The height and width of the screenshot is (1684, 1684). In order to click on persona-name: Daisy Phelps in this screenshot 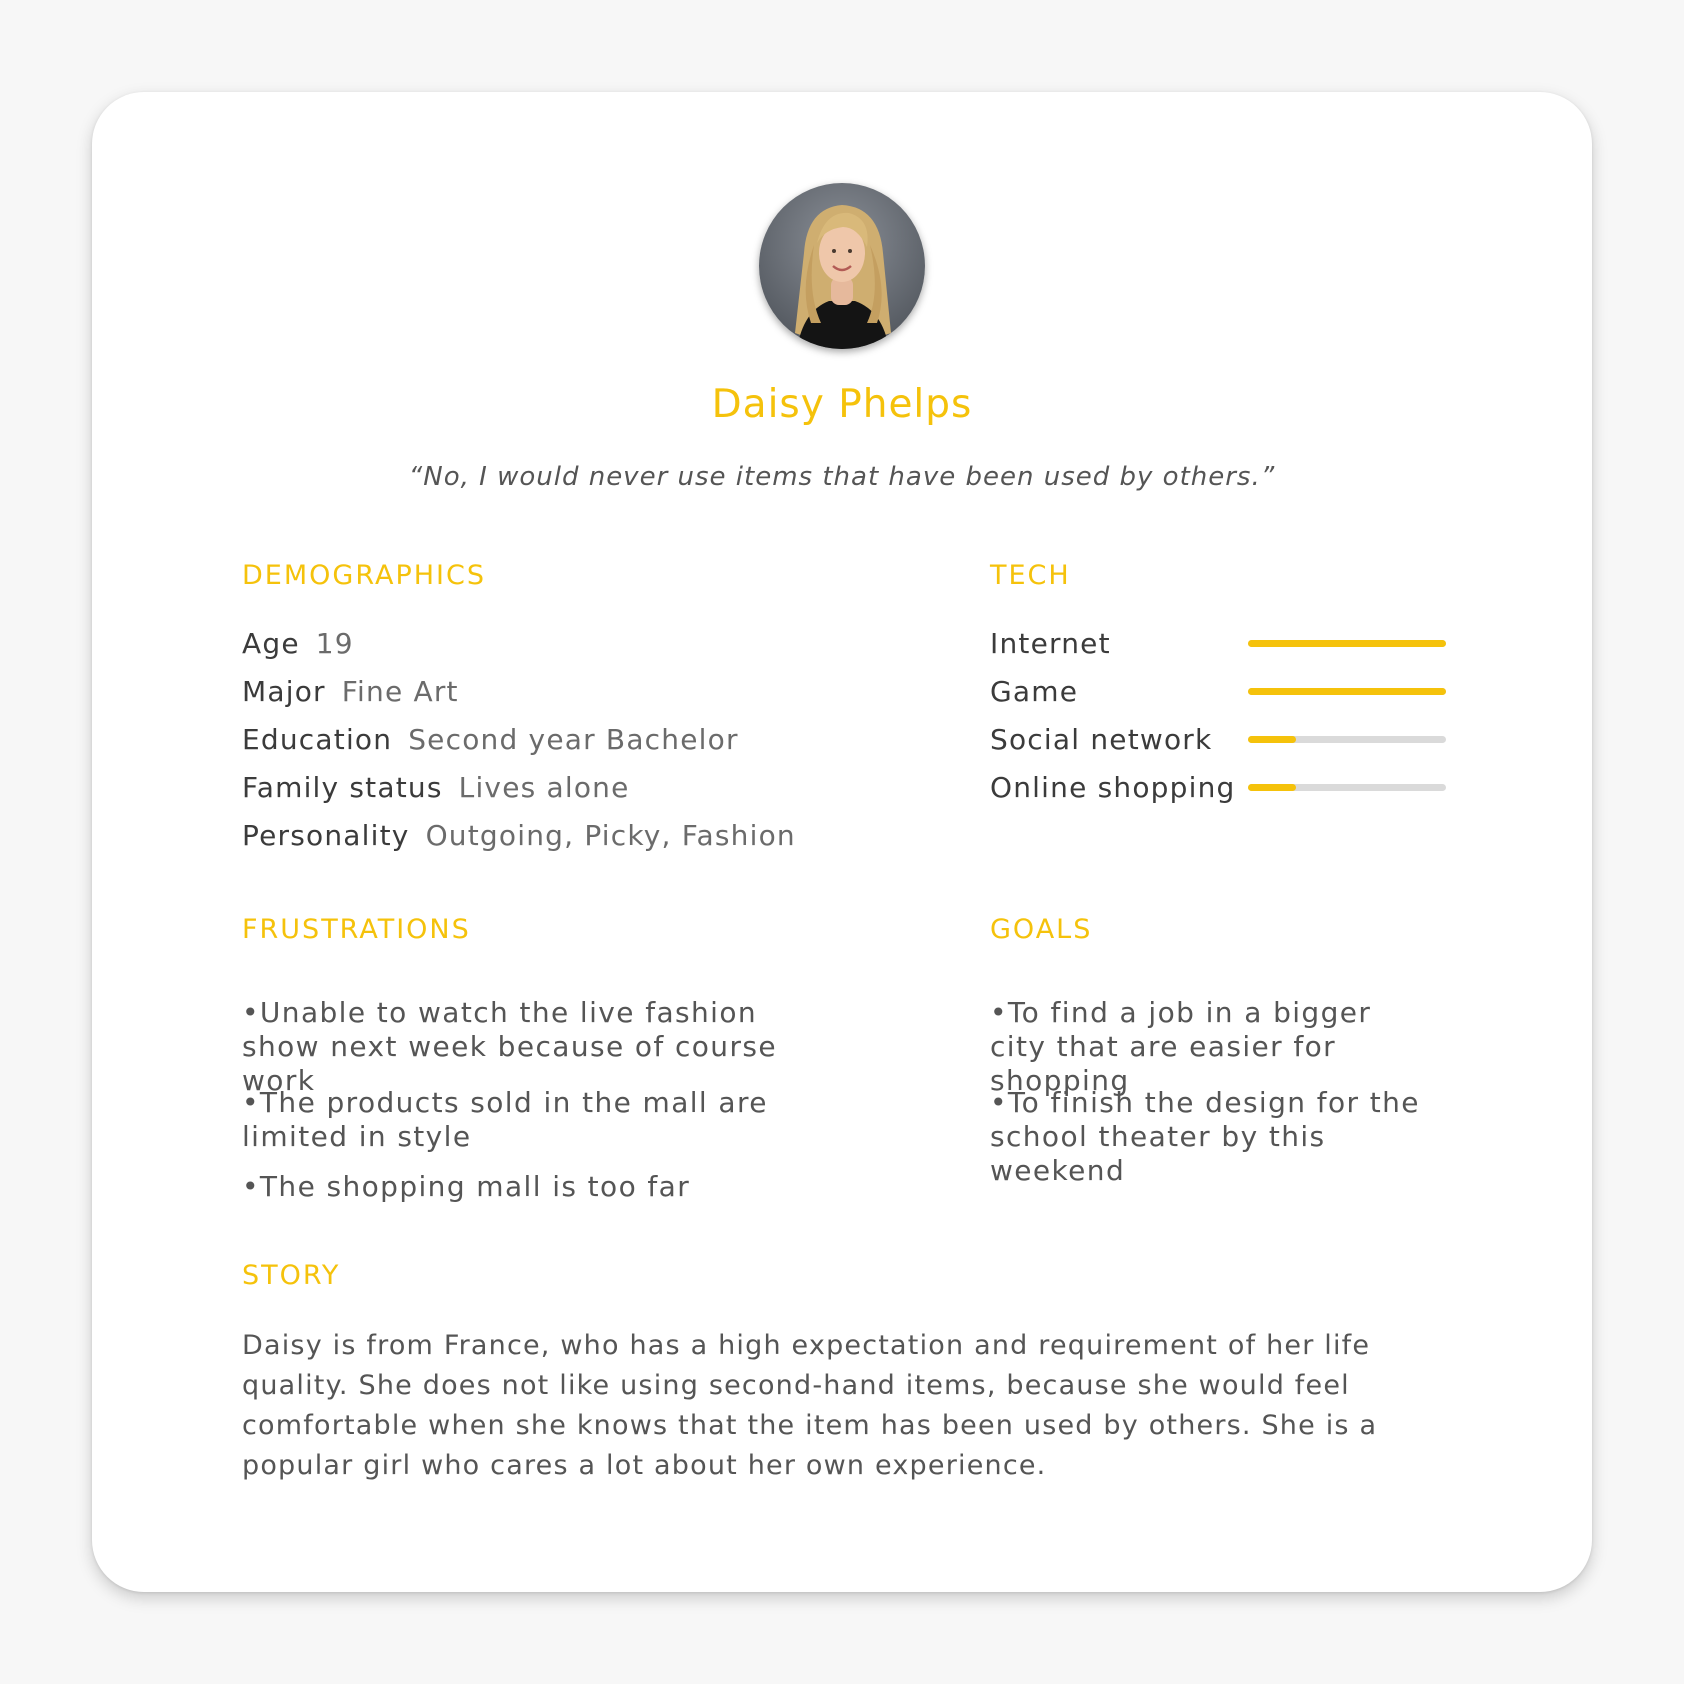, I will do `click(842, 404)`.